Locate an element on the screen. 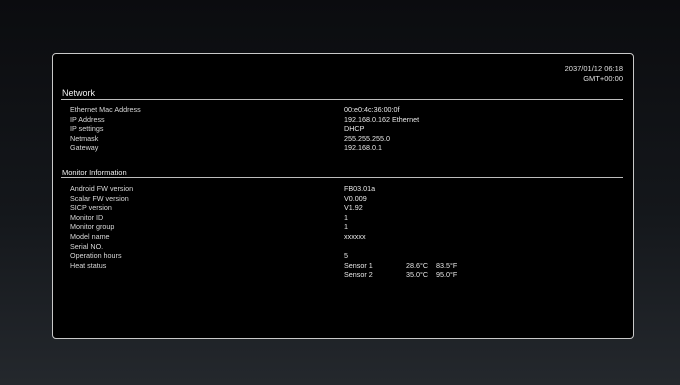  timezone-text: GMT+00:00 is located at coordinates (603, 78).